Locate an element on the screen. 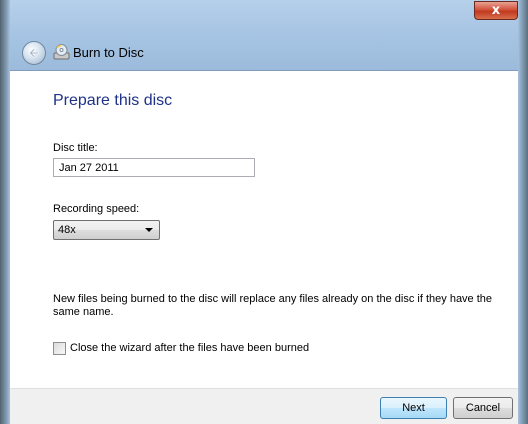 Image resolution: width=528 pixels, height=424 pixels. window-title: Burn to Disc is located at coordinates (108, 52).